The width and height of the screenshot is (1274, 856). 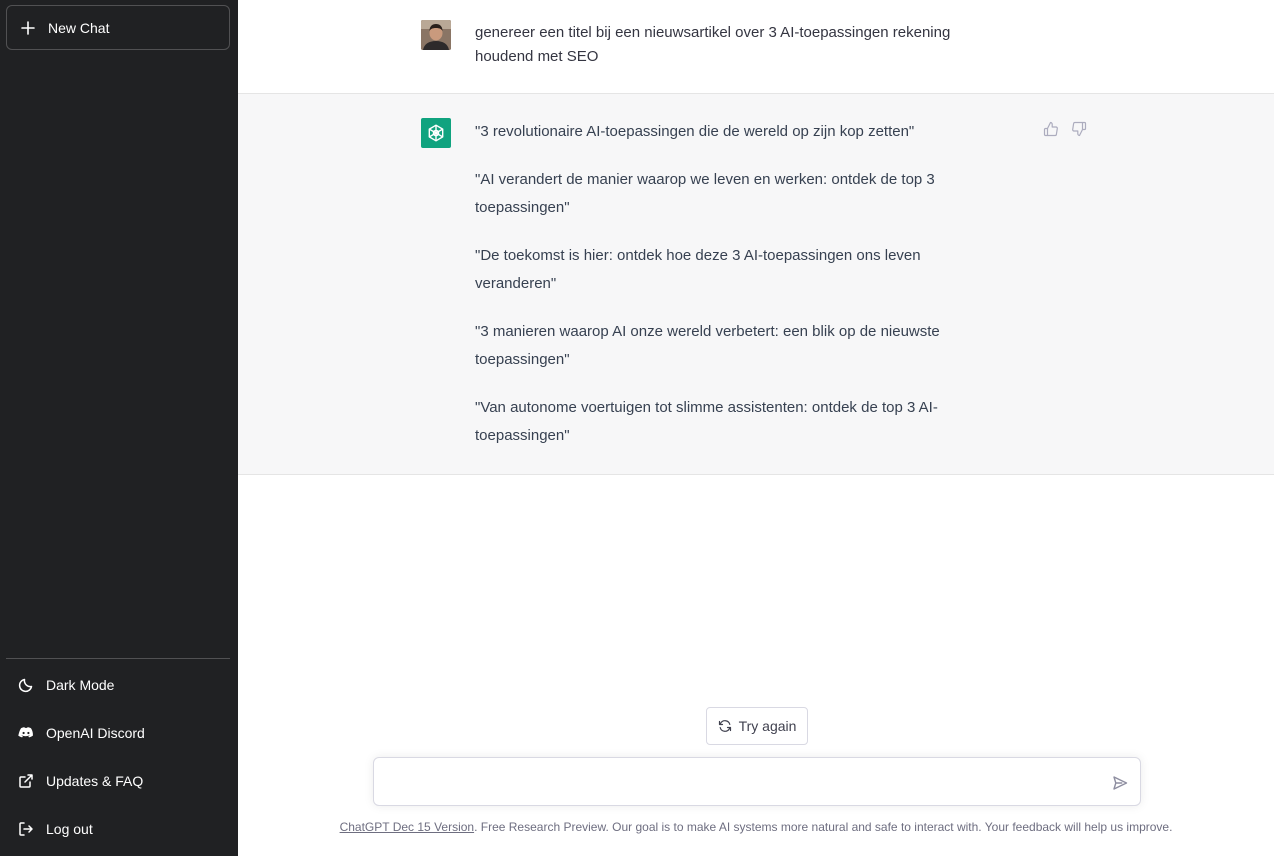 I want to click on external-link-icon, so click(x=26, y=781).